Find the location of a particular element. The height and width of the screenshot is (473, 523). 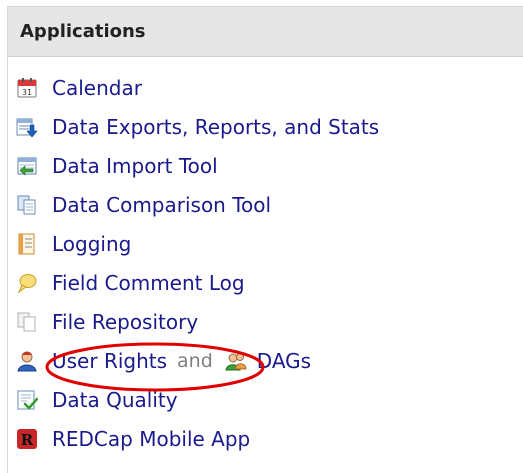

comment-bubble-icon is located at coordinates (27, 283).